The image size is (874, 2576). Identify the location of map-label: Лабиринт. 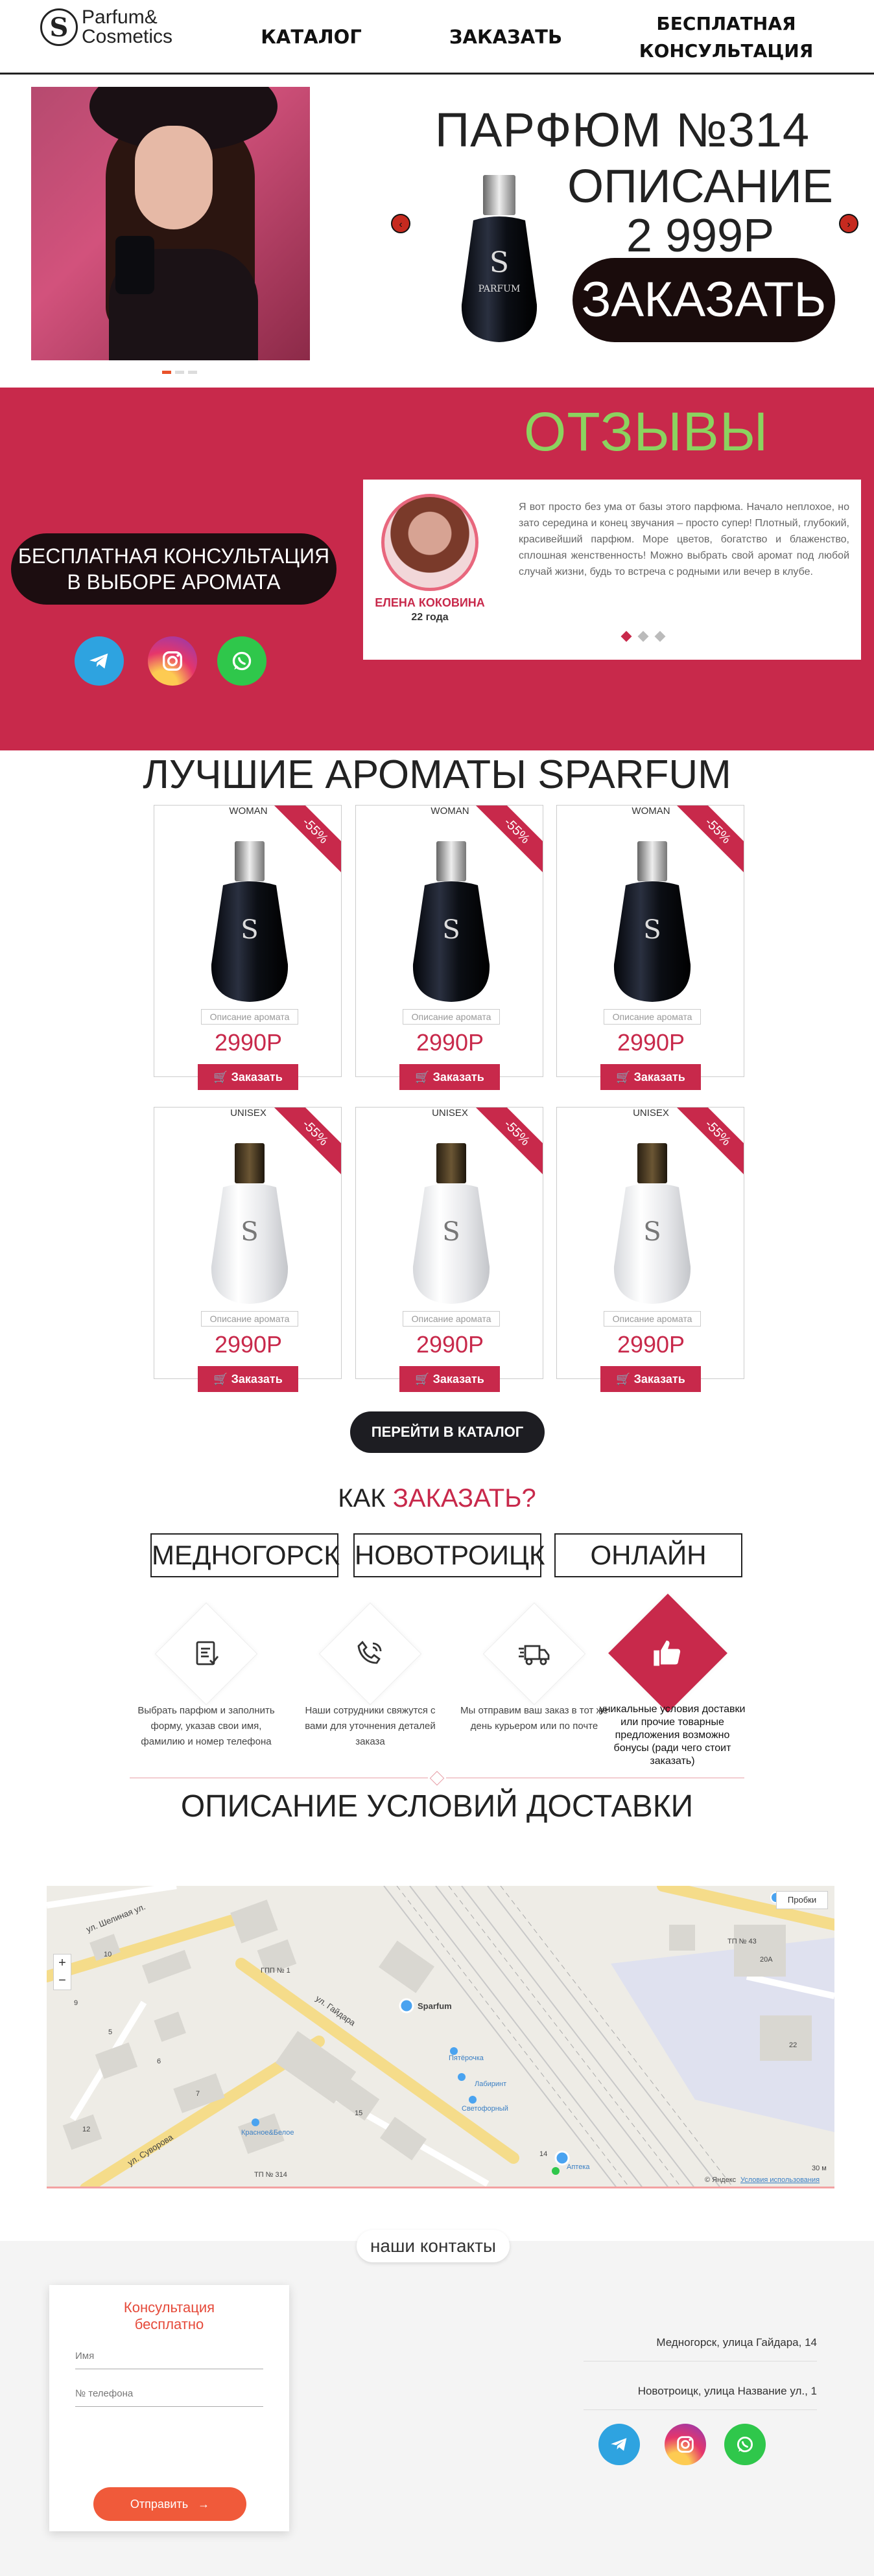
(491, 2084).